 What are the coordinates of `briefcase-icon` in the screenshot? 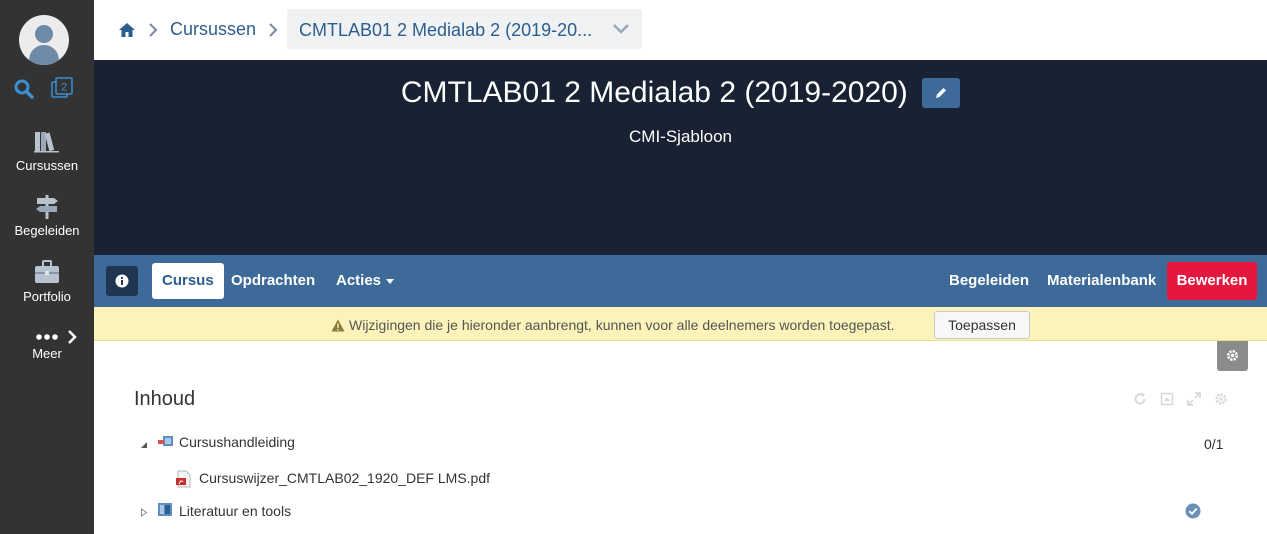 It's located at (47, 271).